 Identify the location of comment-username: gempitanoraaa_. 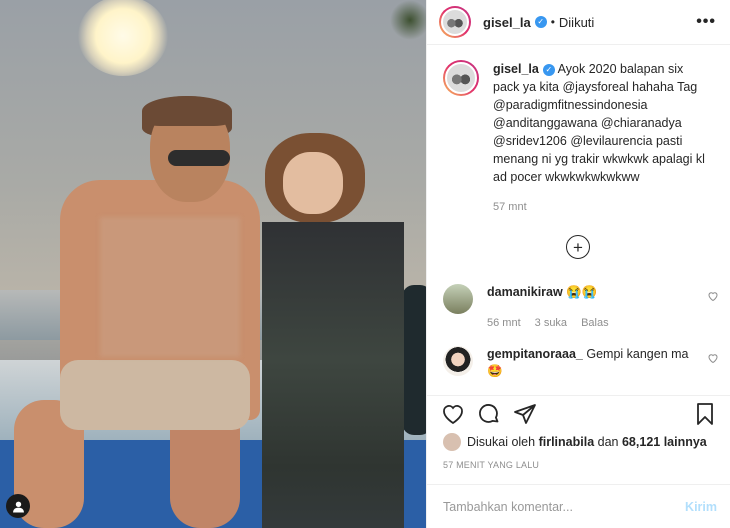
(535, 354).